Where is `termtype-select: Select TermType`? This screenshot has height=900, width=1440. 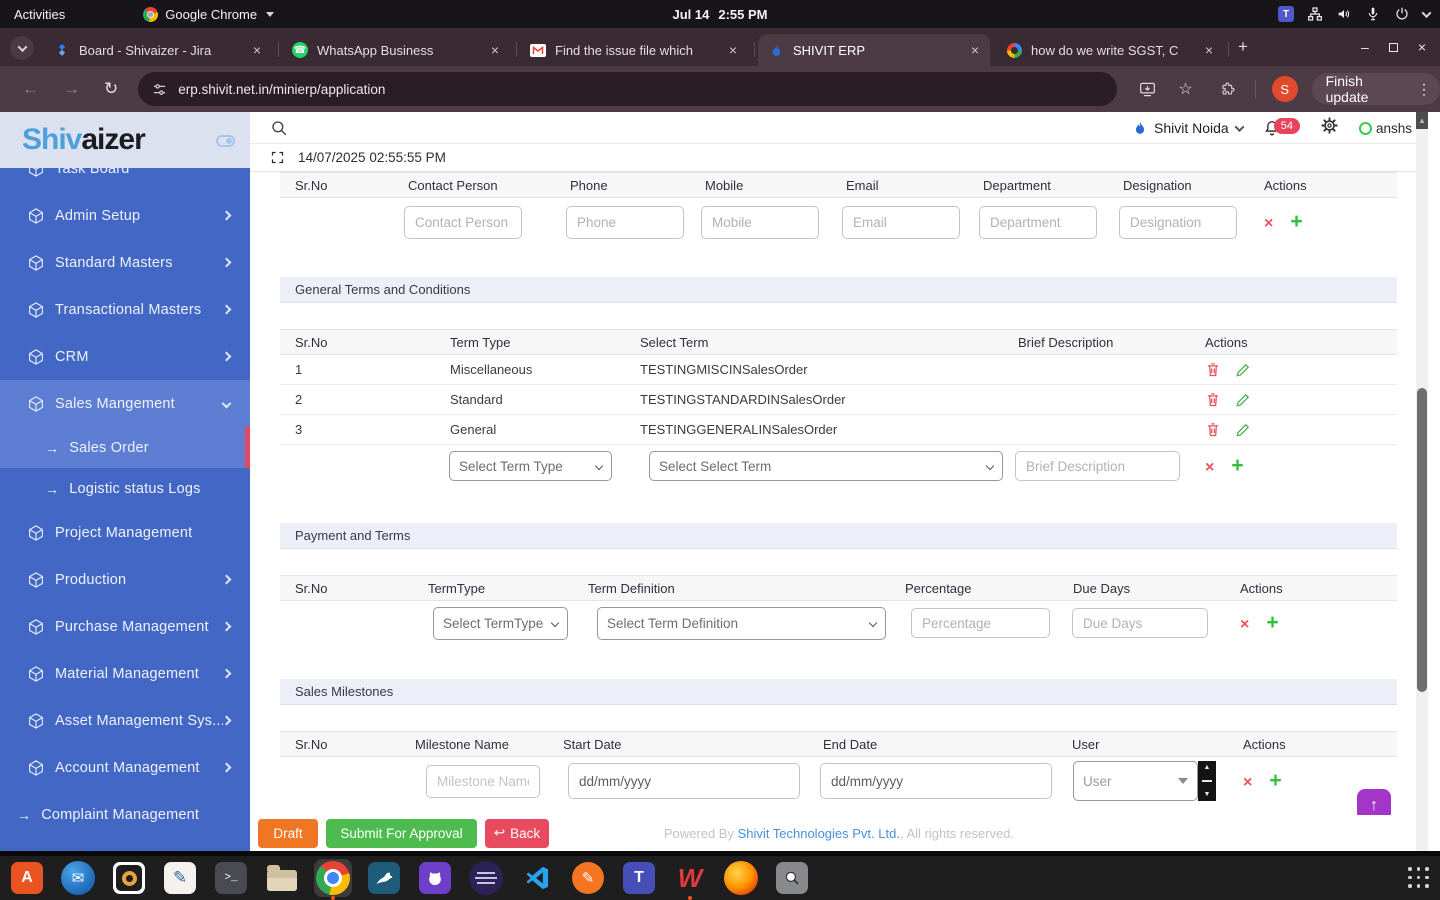
termtype-select: Select TermType is located at coordinates (500, 623).